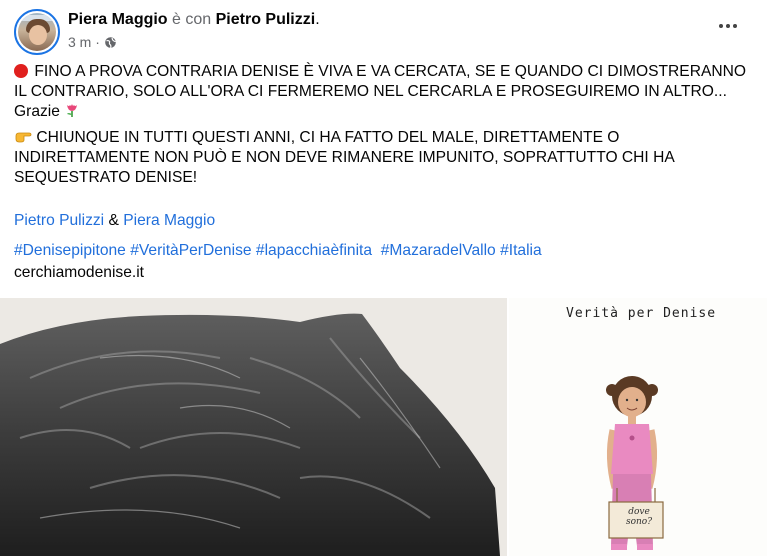 Image resolution: width=767 pixels, height=556 pixels. I want to click on tulip-icon, so click(72, 110).